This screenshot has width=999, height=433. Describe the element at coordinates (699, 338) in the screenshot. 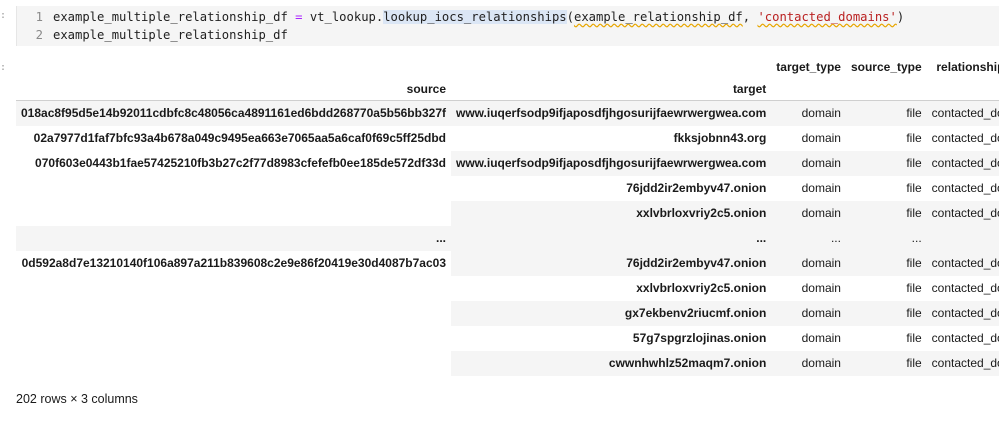

I see `target-index-cell: 57g7spgrzlojinas.onion` at that location.